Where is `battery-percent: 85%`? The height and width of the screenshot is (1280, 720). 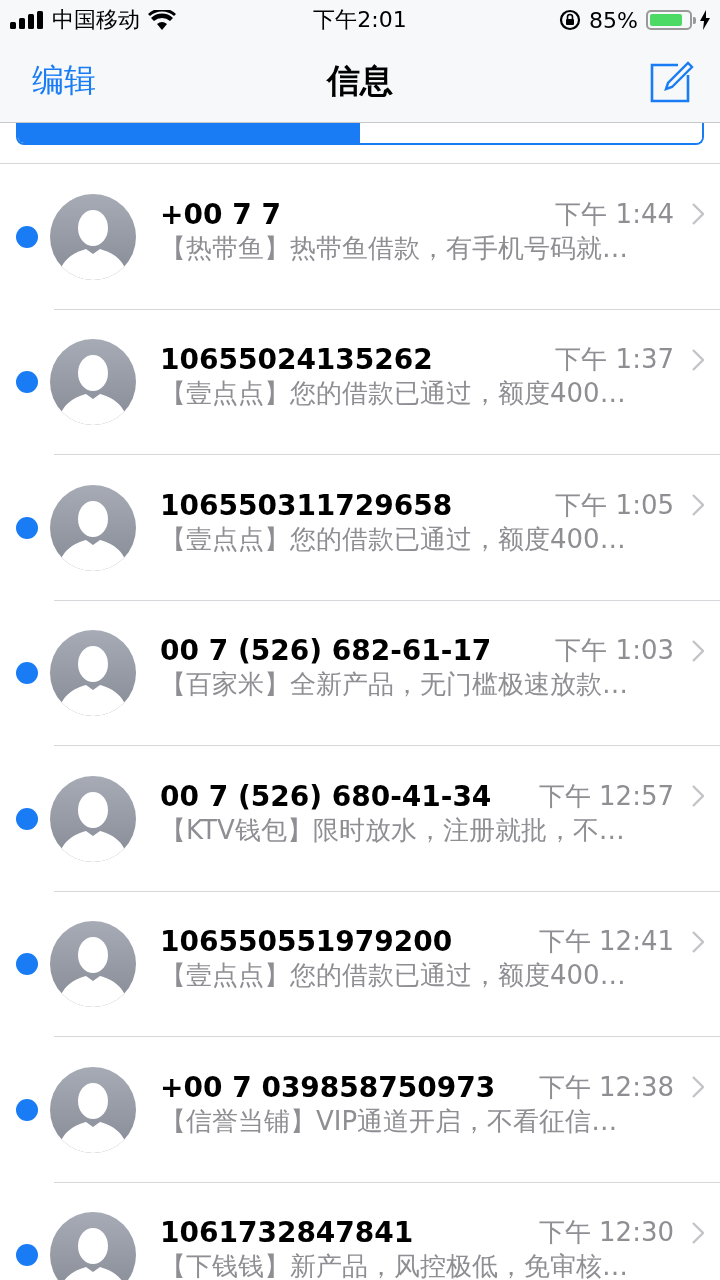 battery-percent: 85% is located at coordinates (613, 20).